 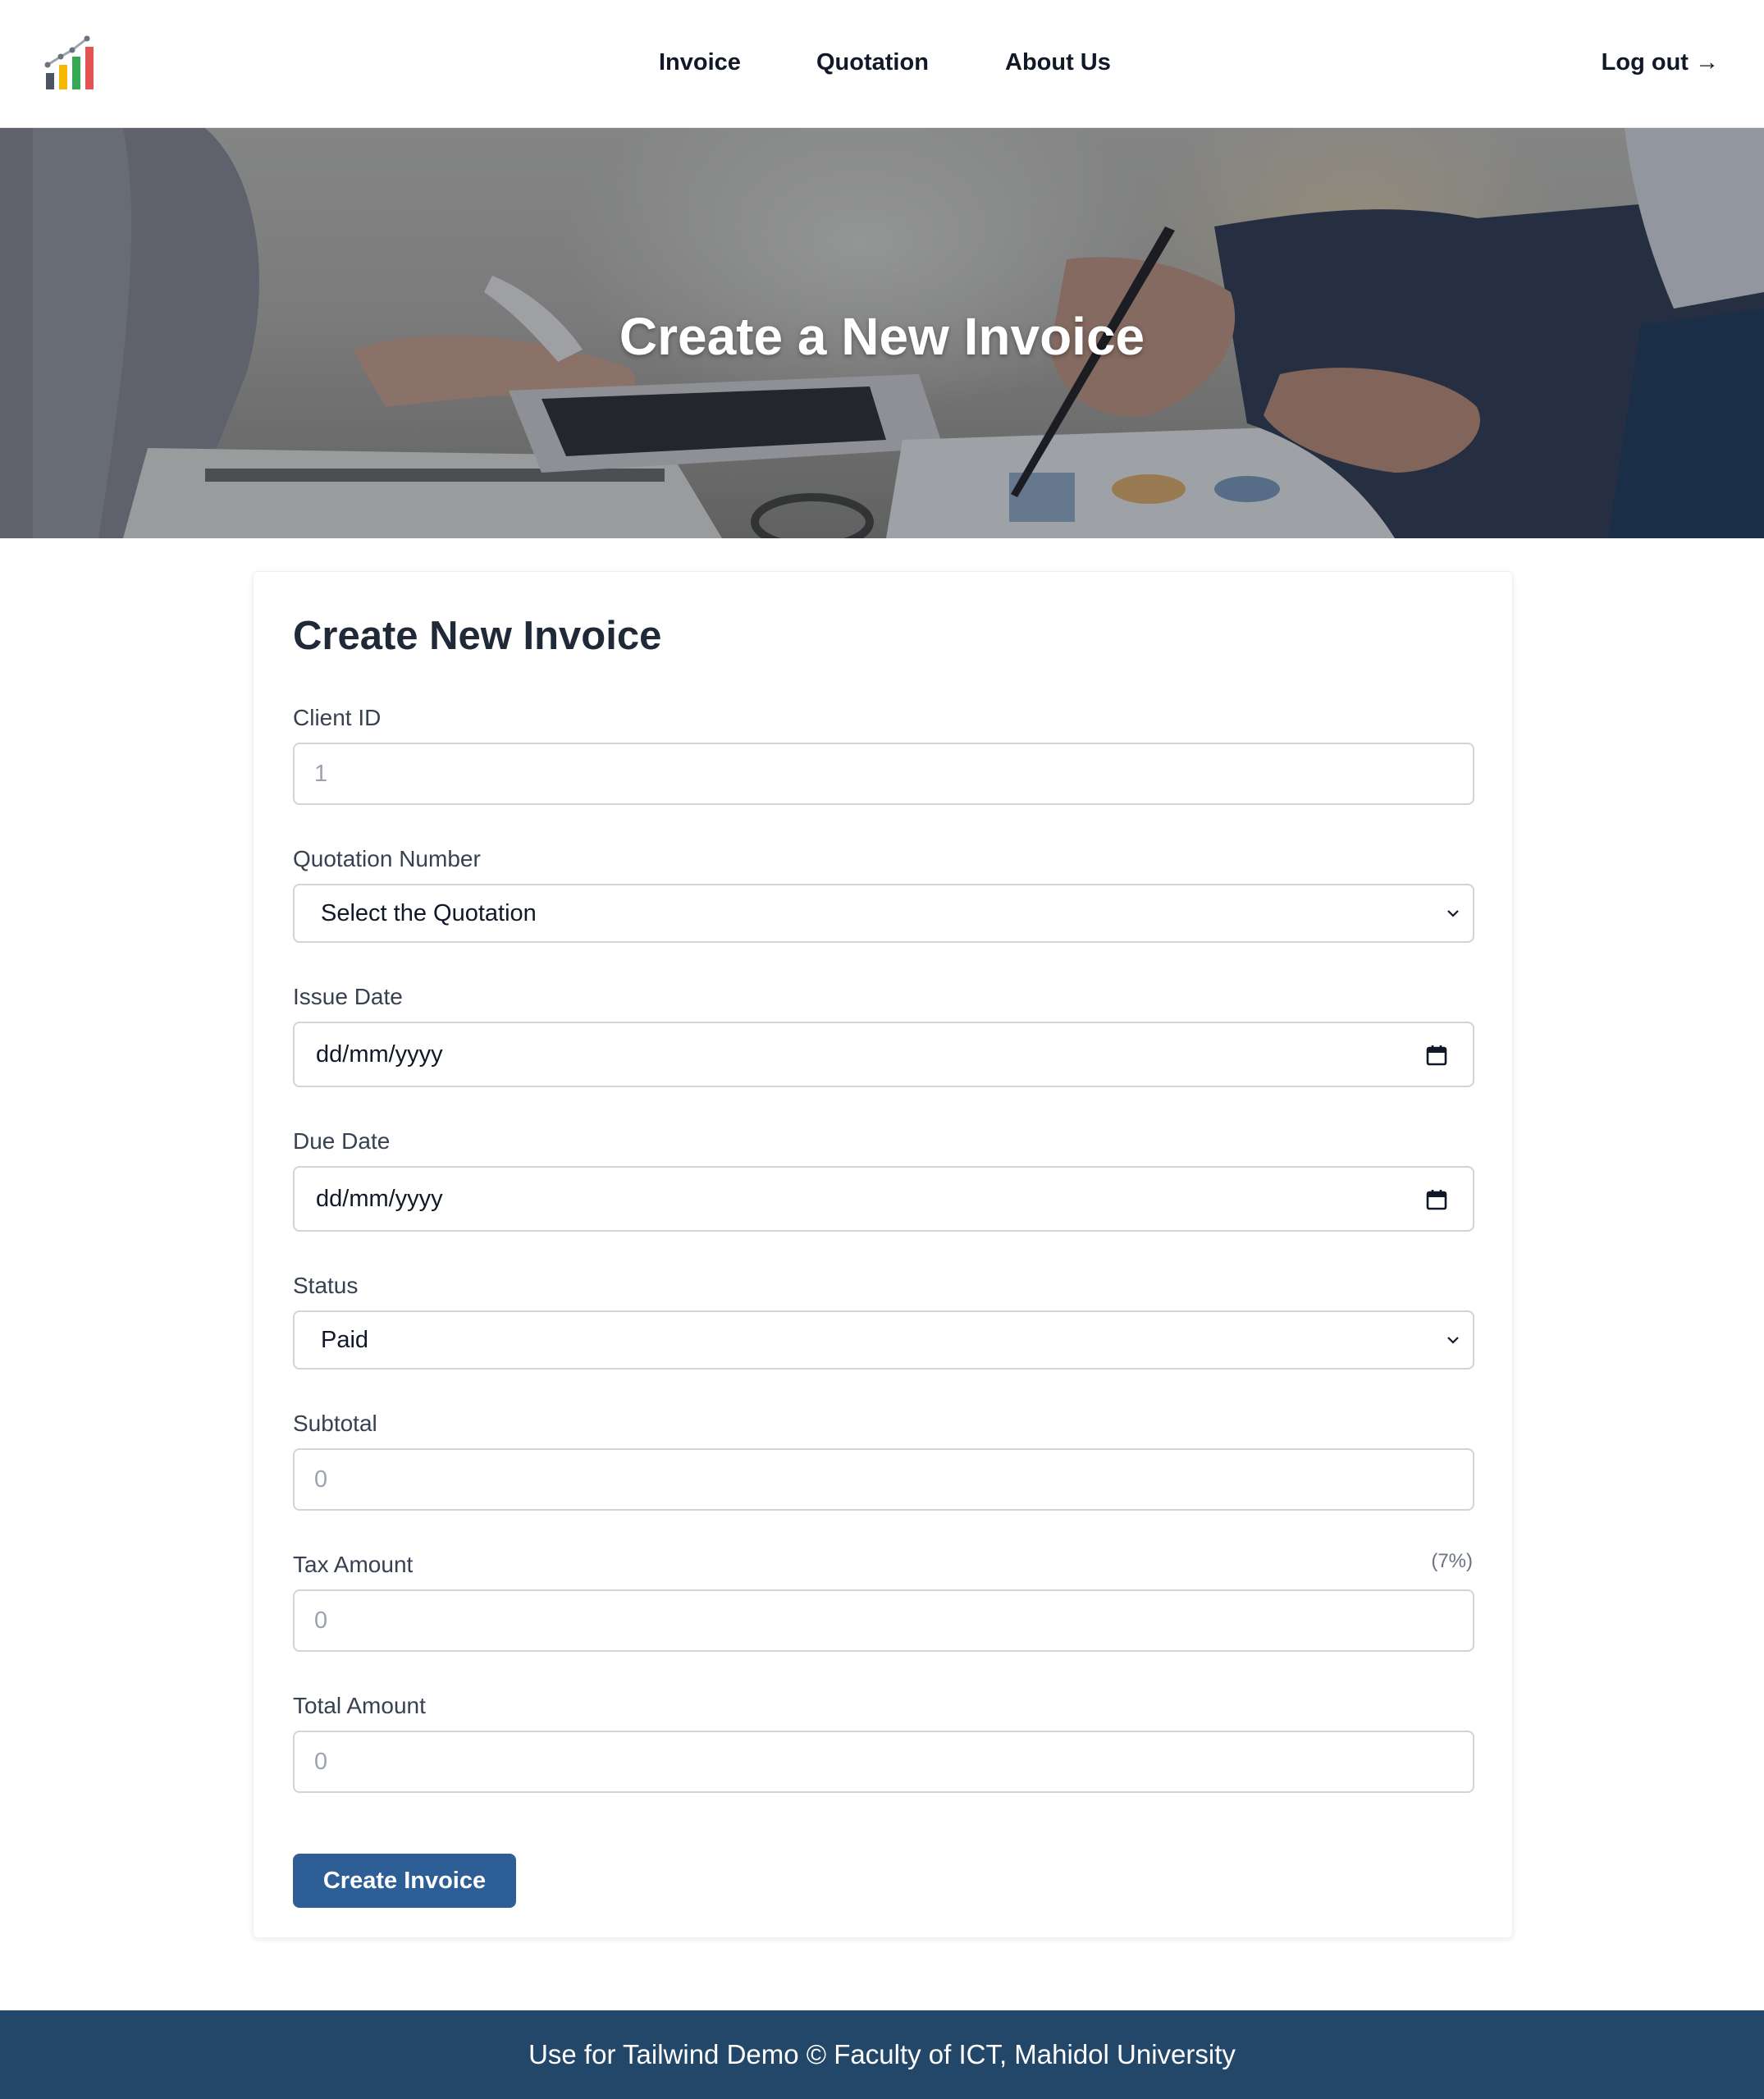 I want to click on due-date-value: dd/mm/yyyy, so click(x=379, y=1199).